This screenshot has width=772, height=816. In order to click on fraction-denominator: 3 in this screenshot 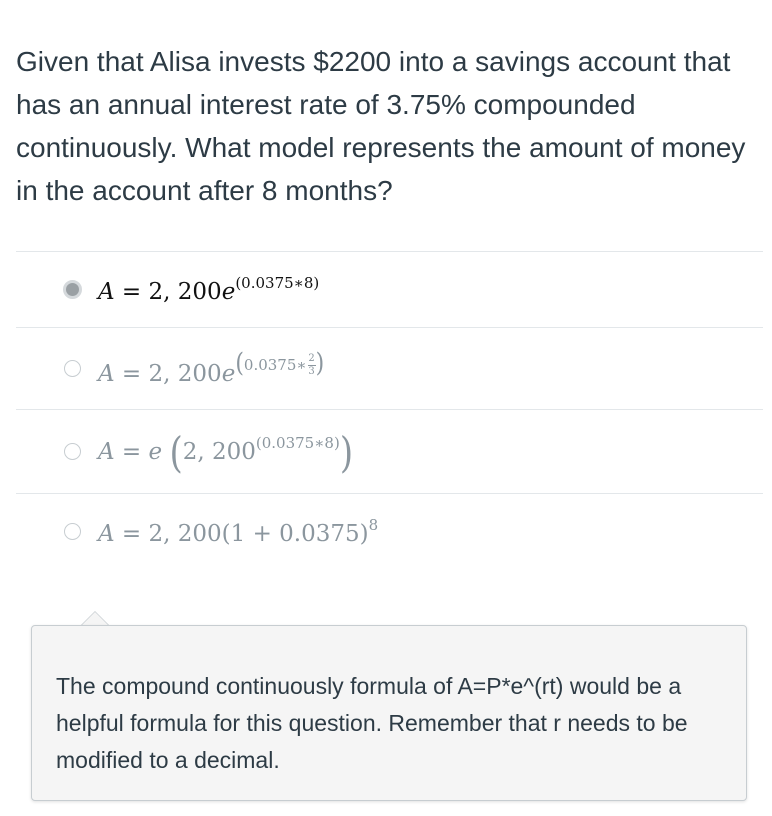, I will do `click(311, 371)`.